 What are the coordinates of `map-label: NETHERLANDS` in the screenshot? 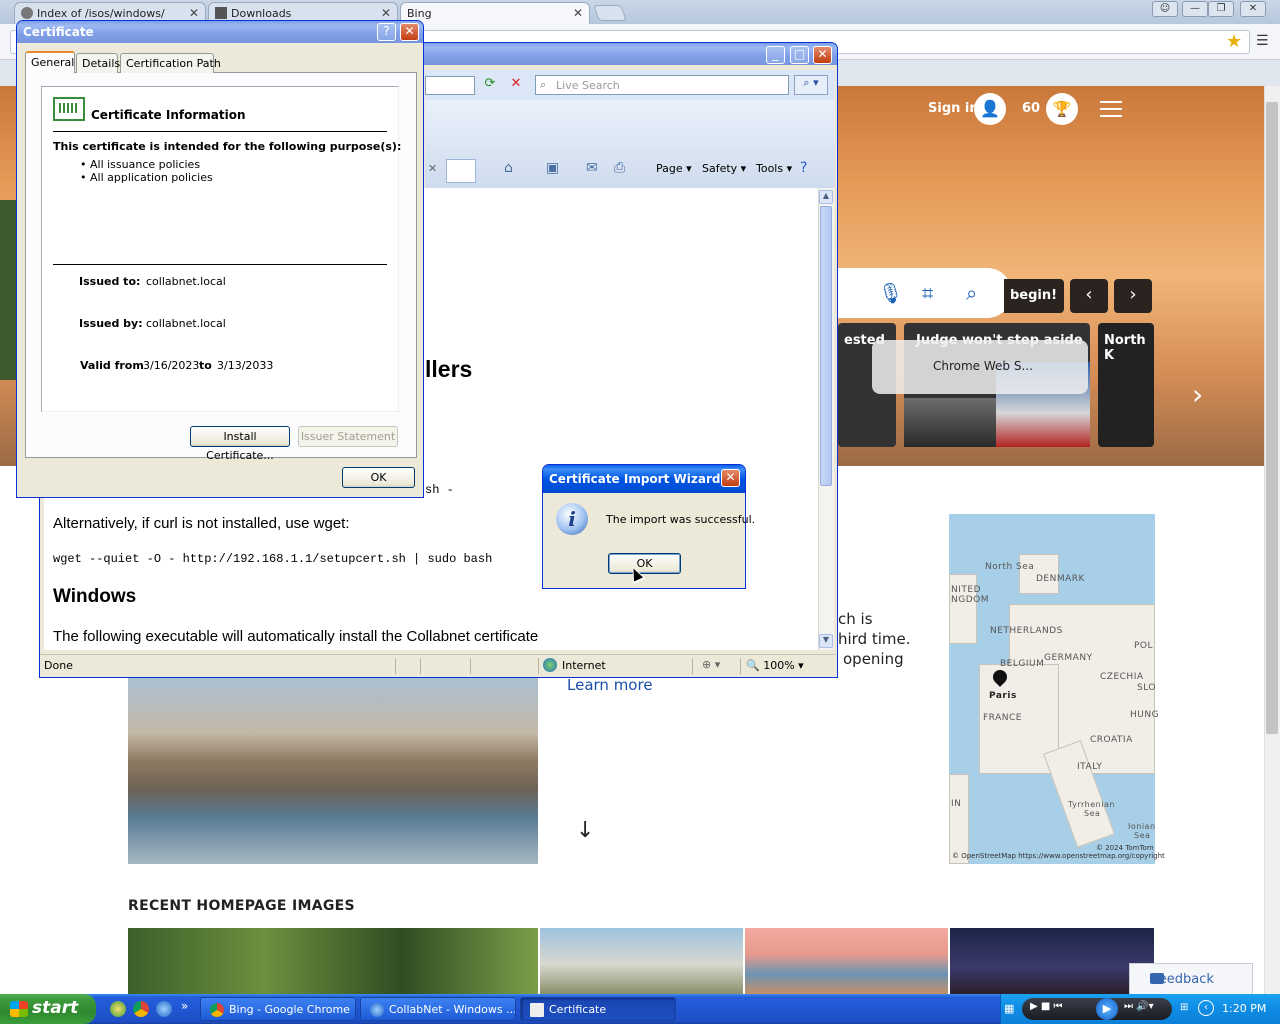 It's located at (1026, 631).